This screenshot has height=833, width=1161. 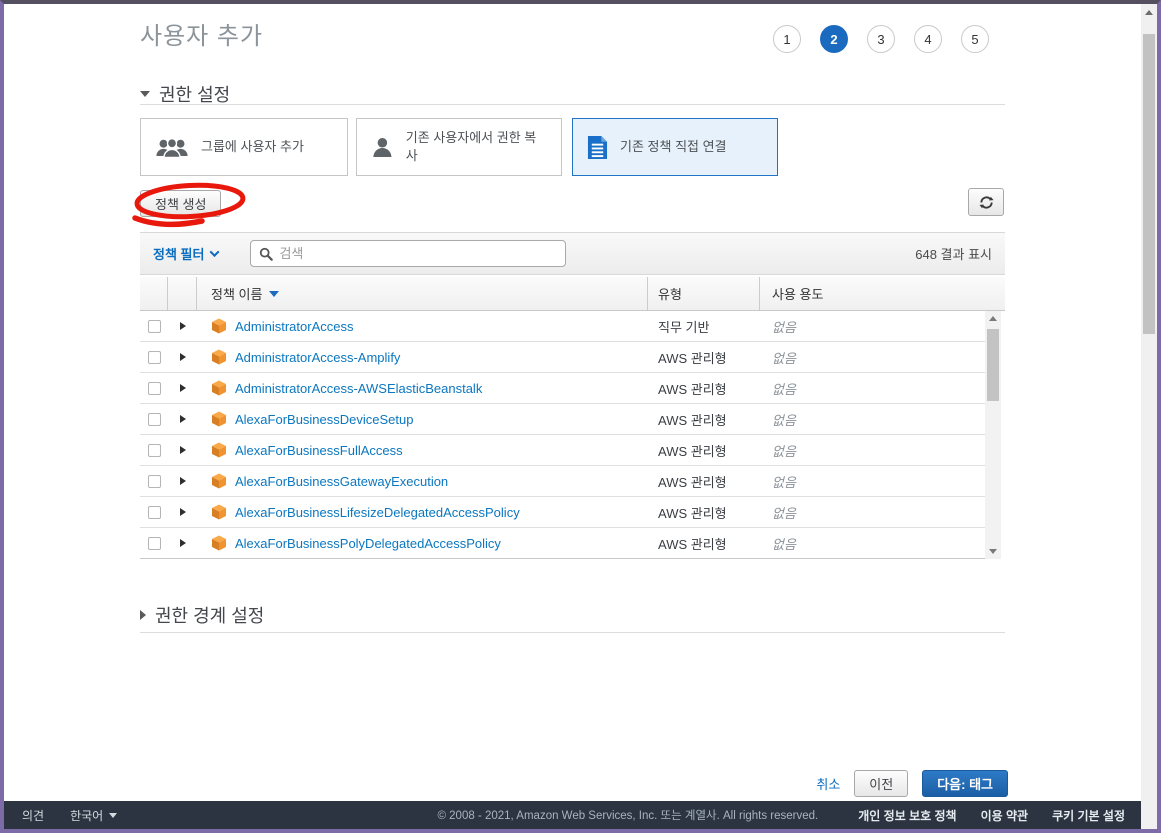 I want to click on user-icon, so click(x=382, y=147).